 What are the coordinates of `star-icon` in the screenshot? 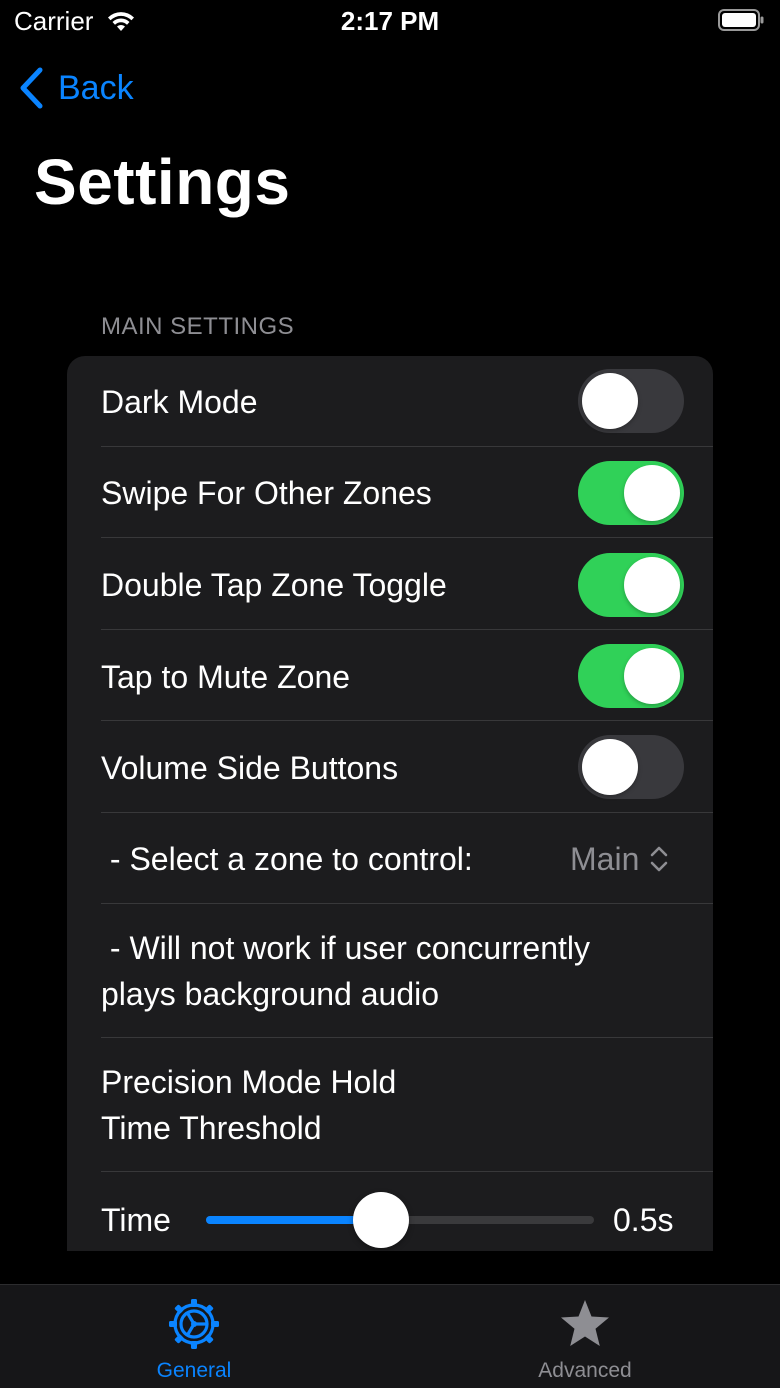 It's located at (585, 1324).